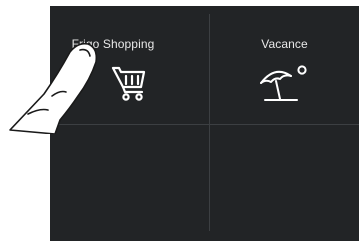 Image resolution: width=359 pixels, height=241 pixels. I want to click on tile-label: Frigo Shopping, so click(113, 44).